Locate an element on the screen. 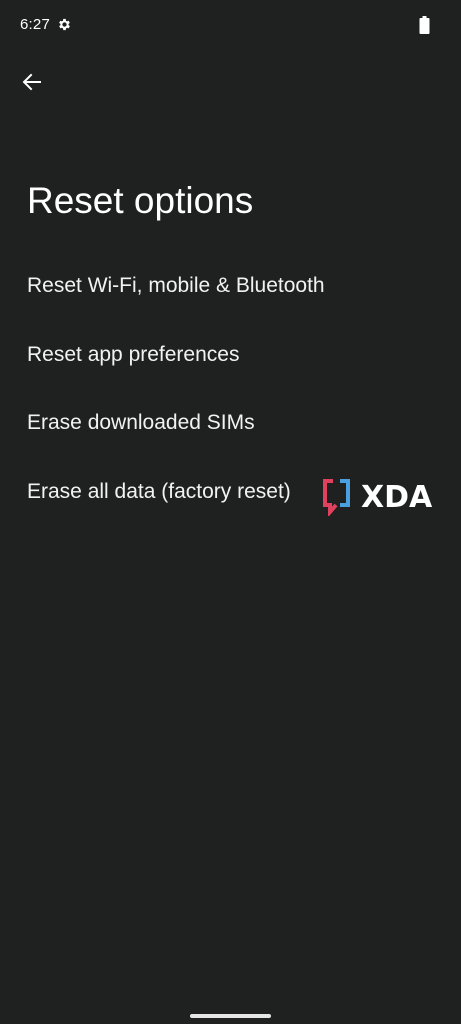  page-title: Reset options is located at coordinates (140, 200).